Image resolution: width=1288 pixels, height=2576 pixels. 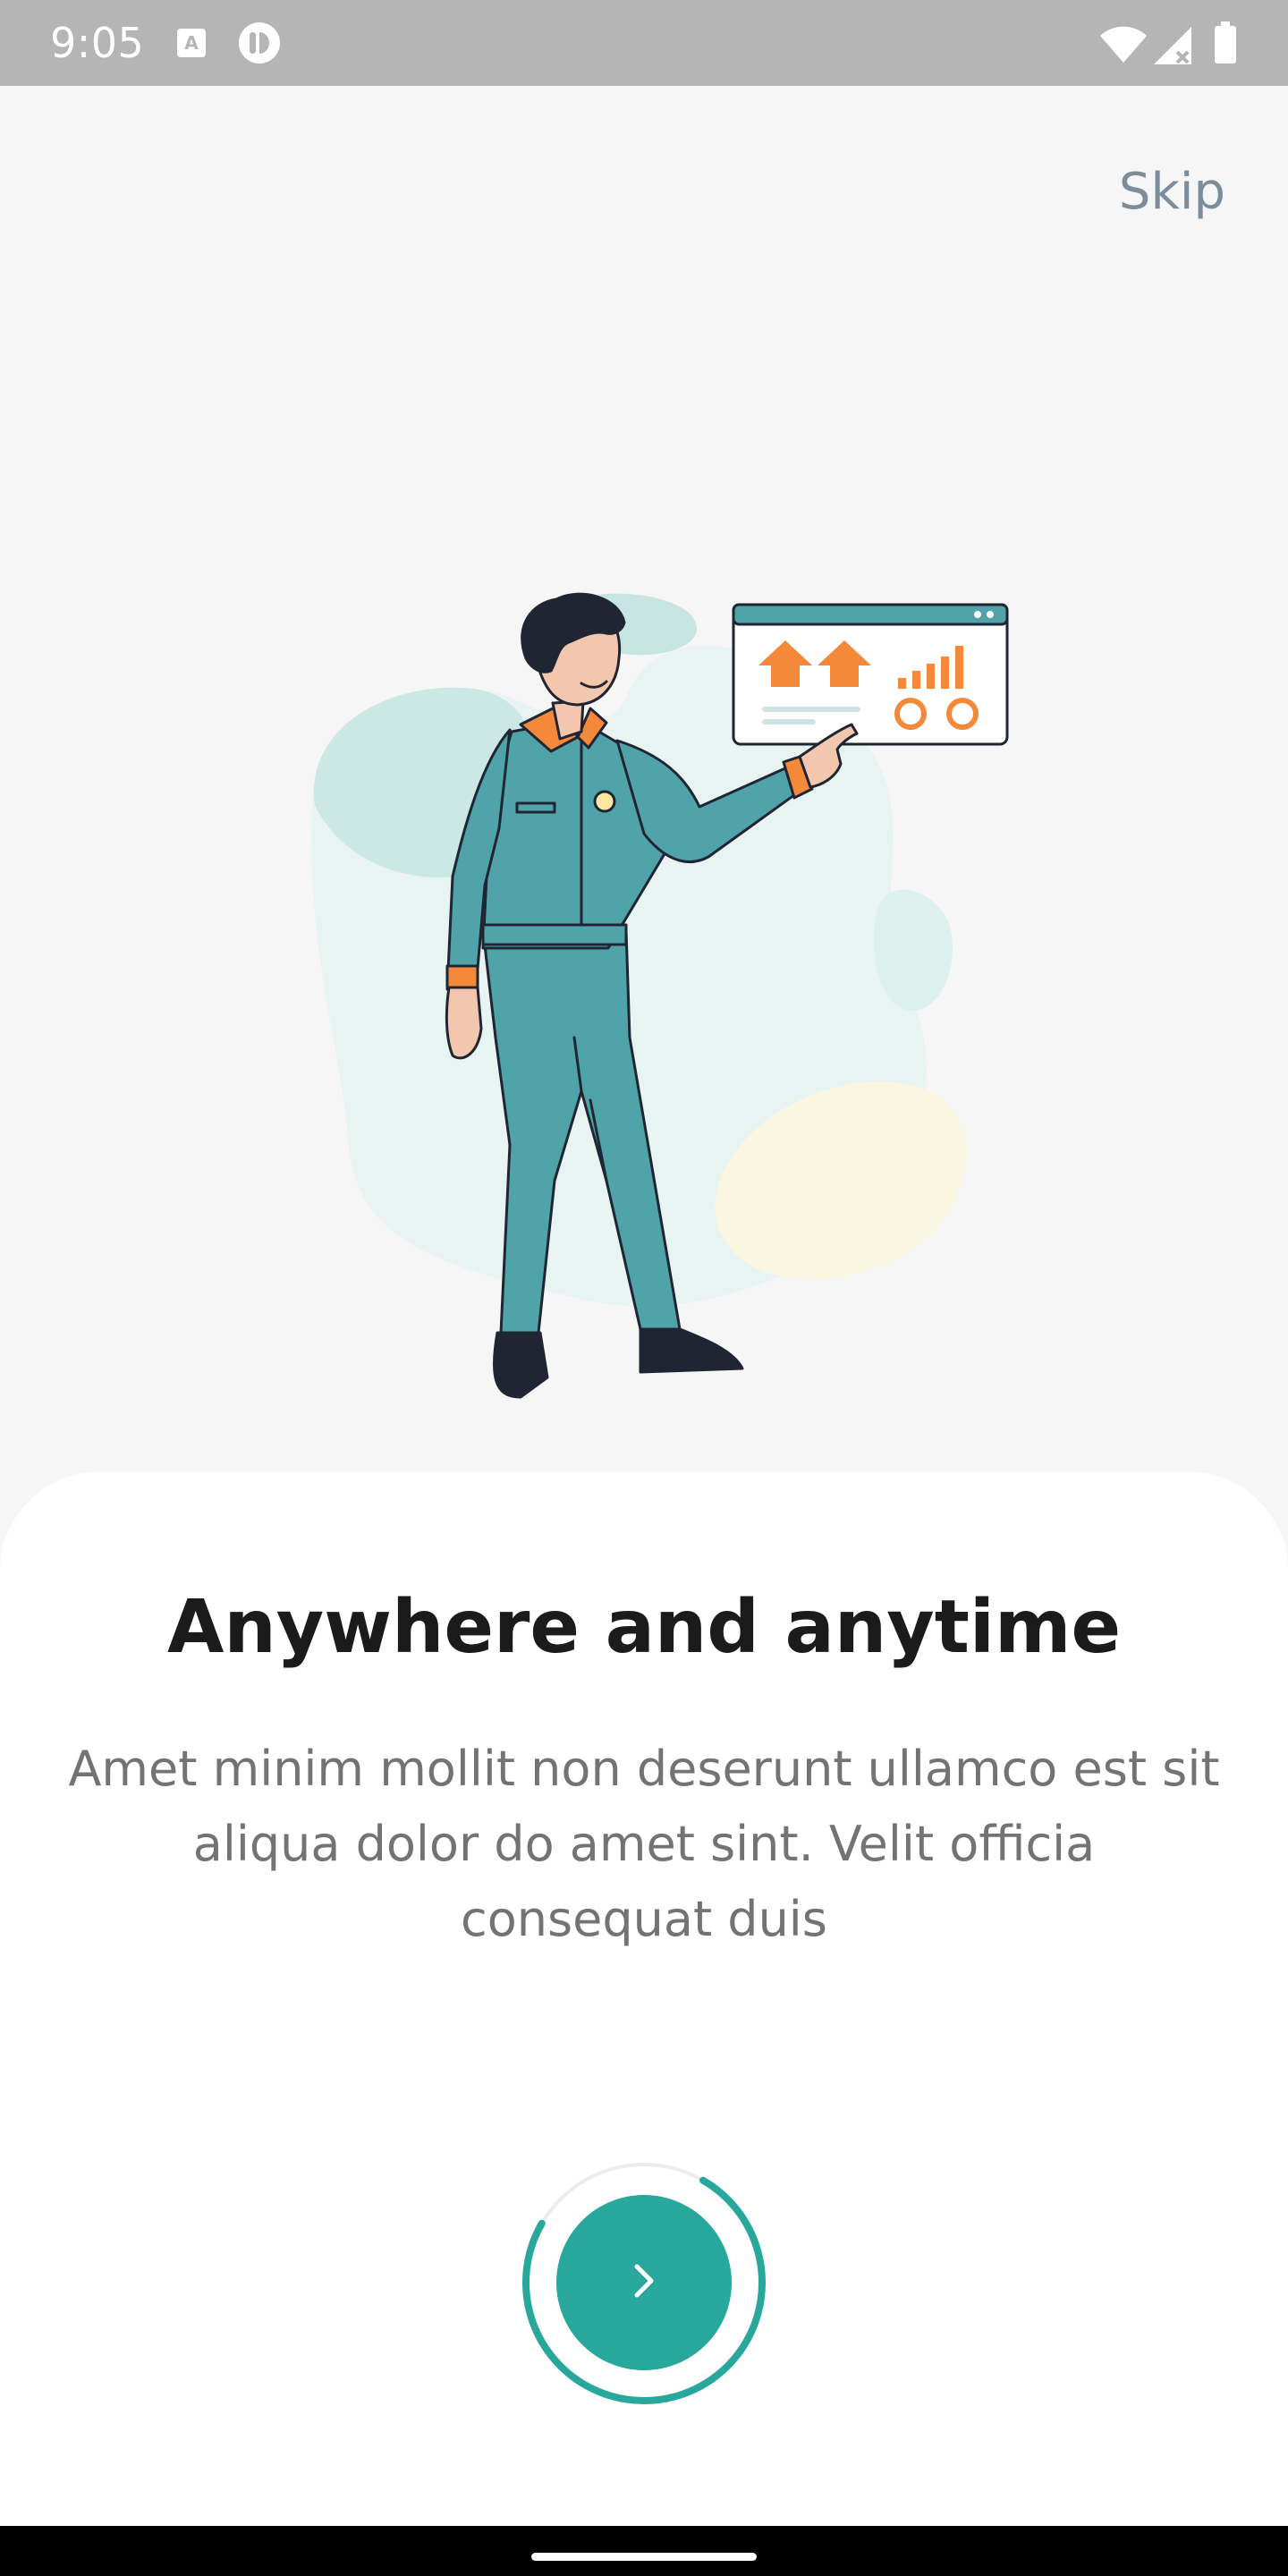 I want to click on chevron-right-icon, so click(x=644, y=2283).